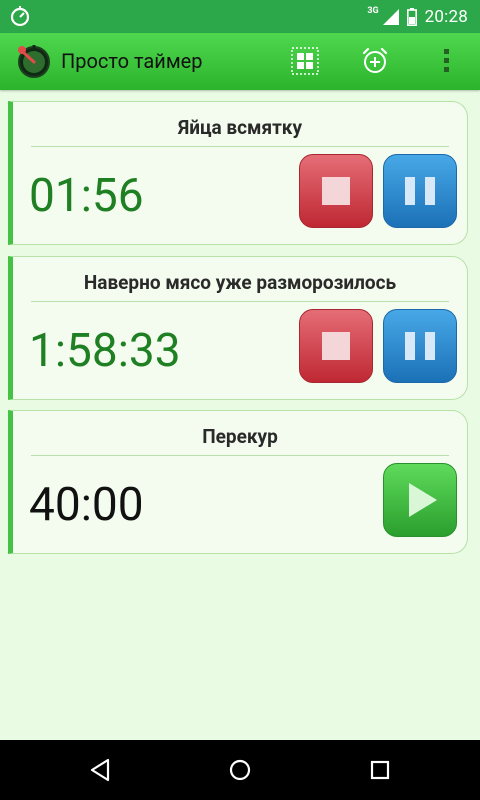  What do you see at coordinates (373, 10) in the screenshot?
I see `network-type-label: 3G` at bounding box center [373, 10].